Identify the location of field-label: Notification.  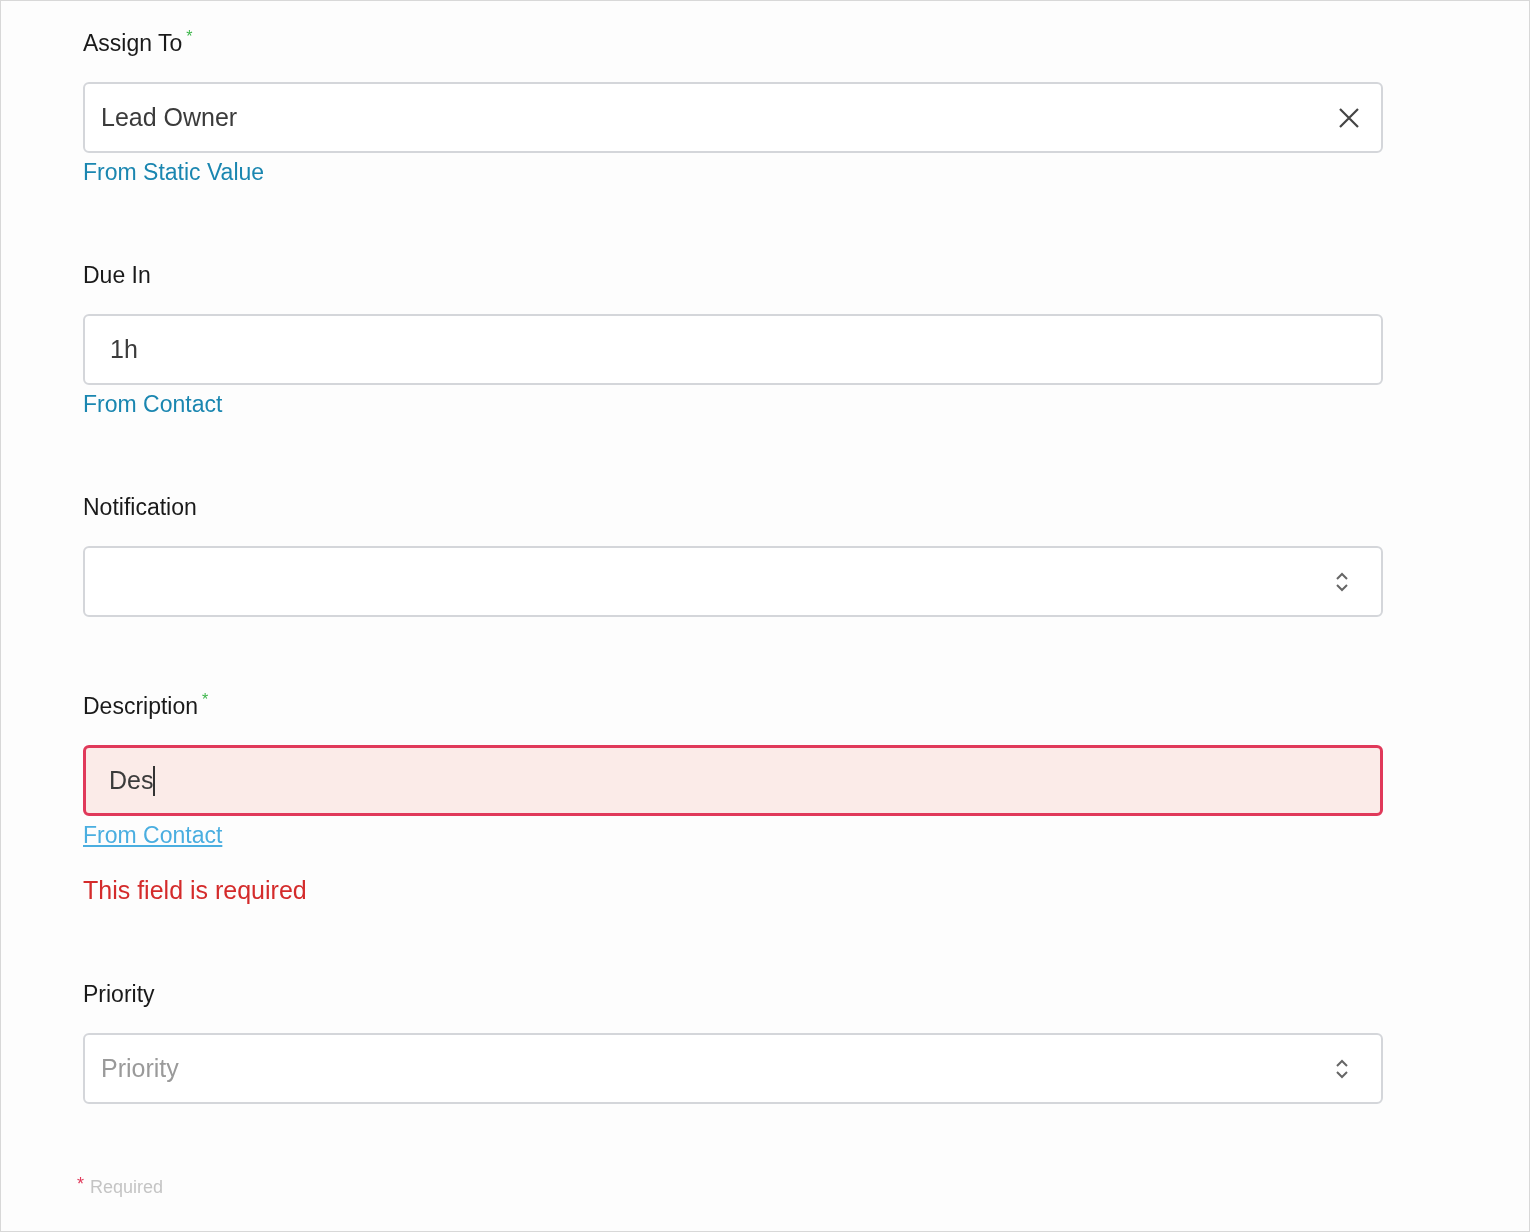
(140, 507).